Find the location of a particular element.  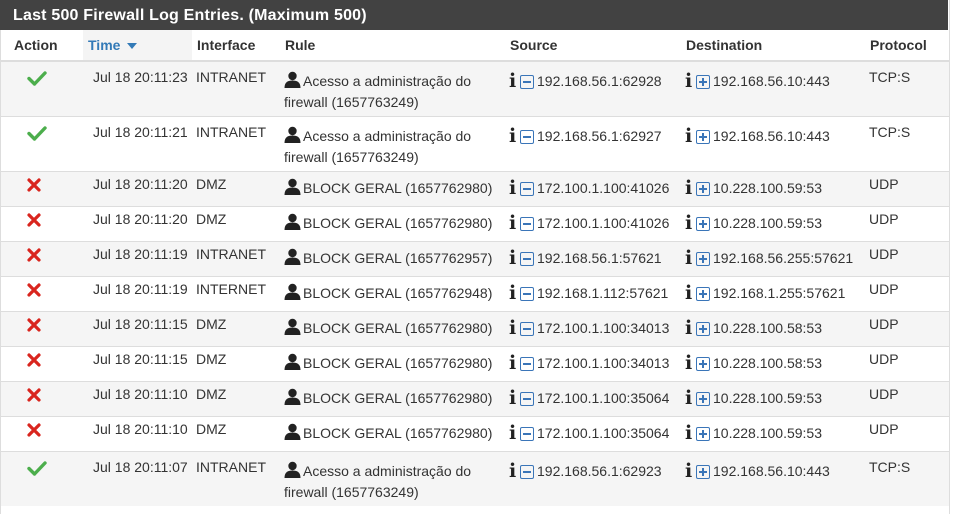

interface-cell: INTERNET is located at coordinates (236, 294).